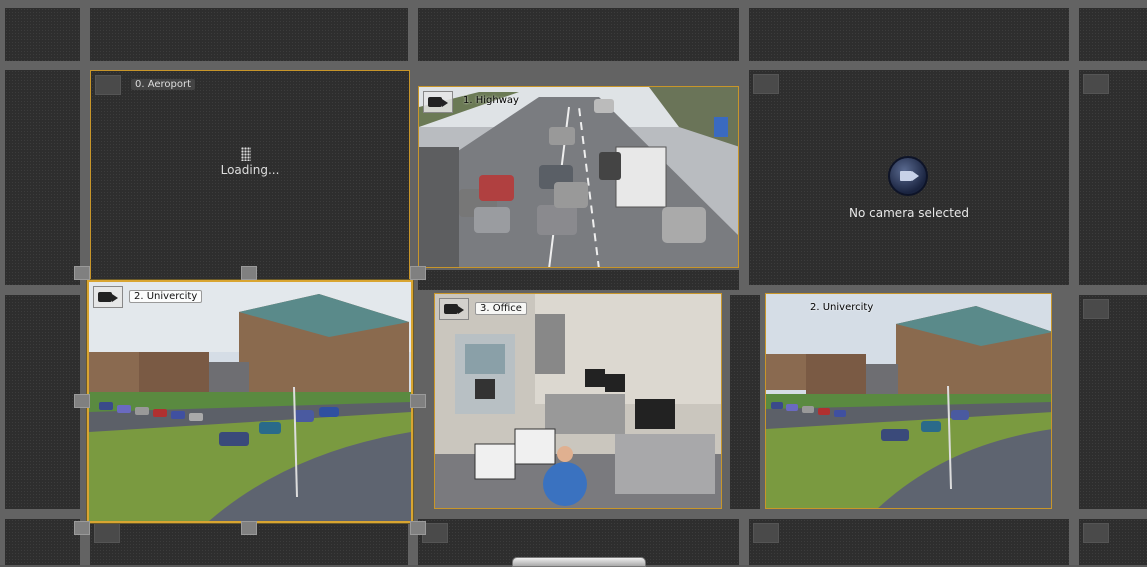 Image resolution: width=1147 pixels, height=567 pixels. Describe the element at coordinates (418, 401) in the screenshot. I see `resize-handle-right` at that location.